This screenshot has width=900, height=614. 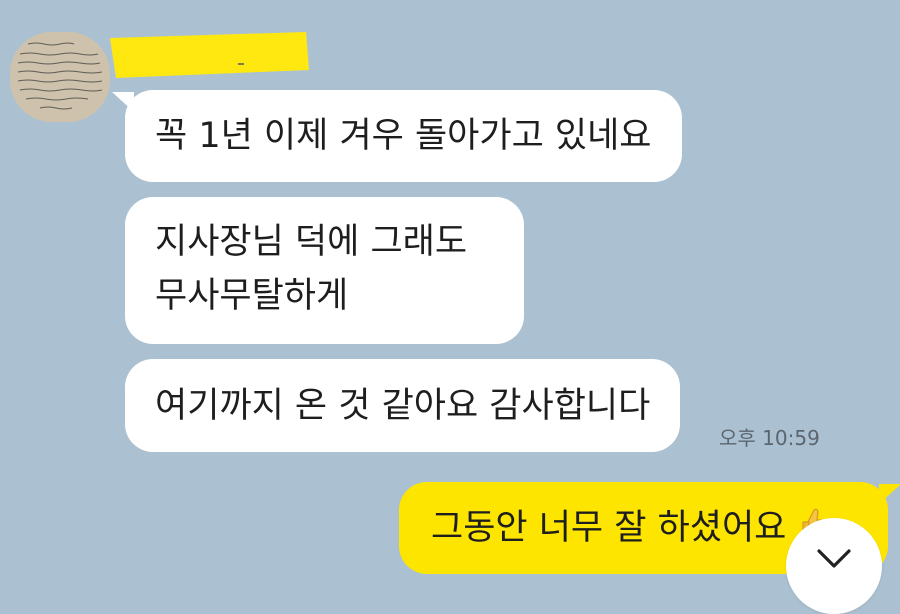 What do you see at coordinates (609, 528) in the screenshot?
I see `message-text: 그동안 너무 잘 하셨어요` at bounding box center [609, 528].